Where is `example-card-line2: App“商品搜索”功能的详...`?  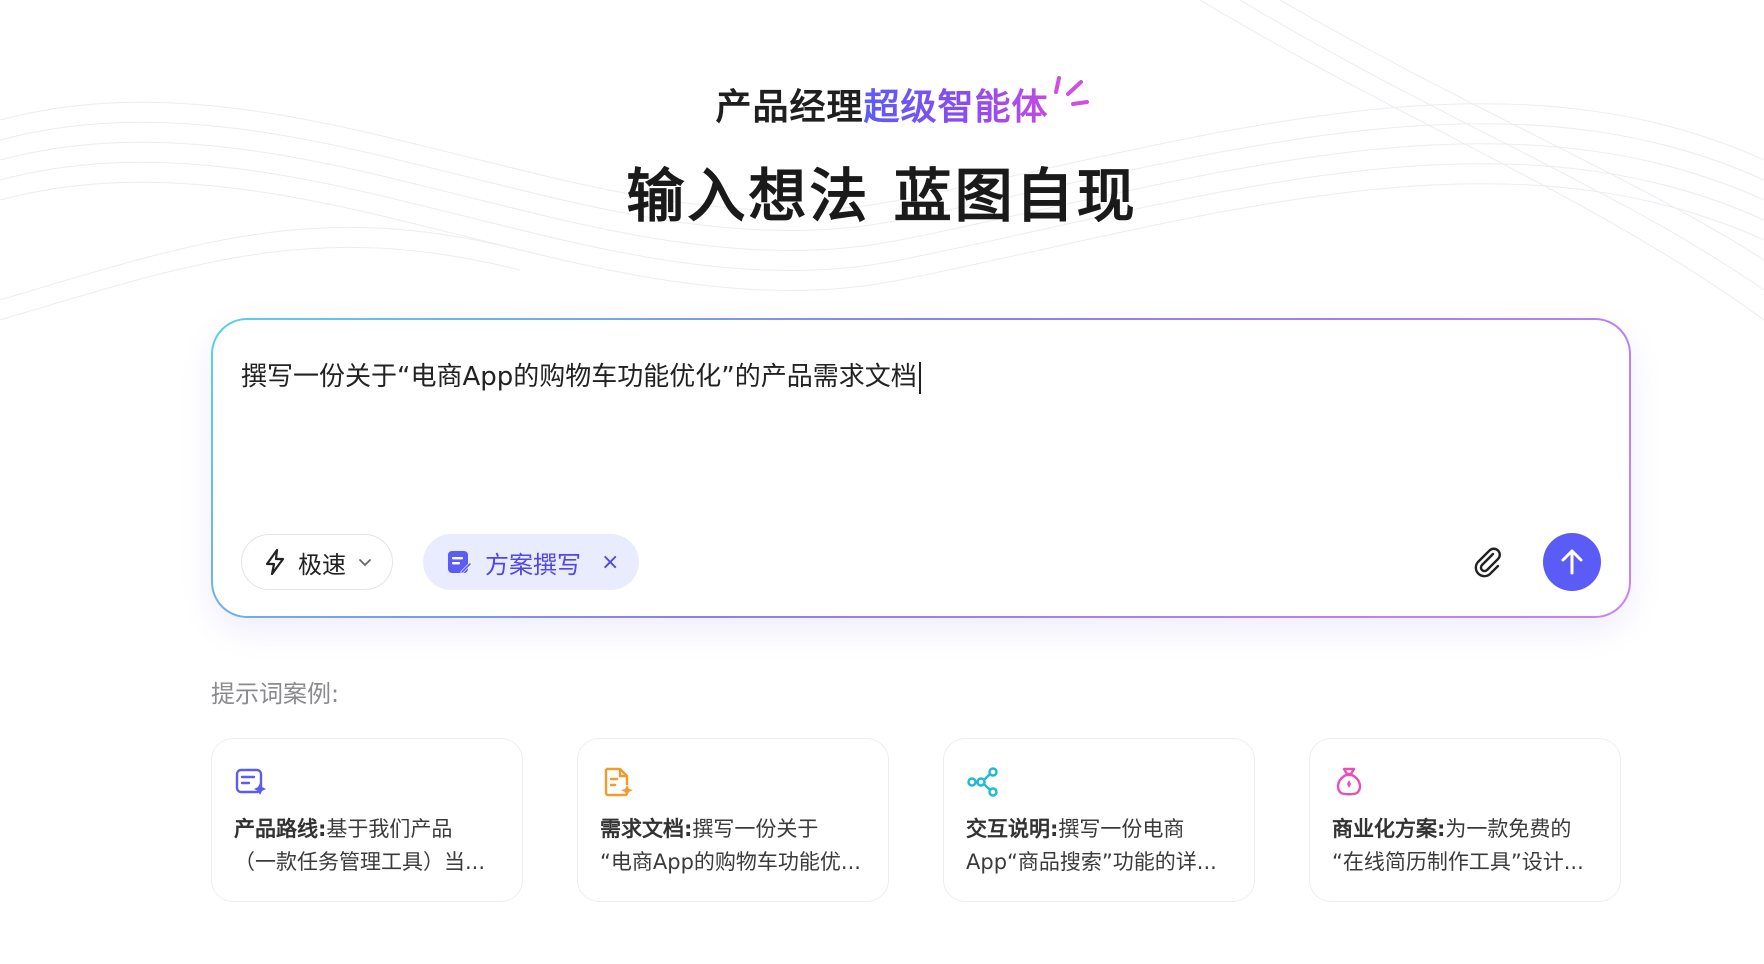
example-card-line2: App“商品搜索”功能的详... is located at coordinates (1091, 862).